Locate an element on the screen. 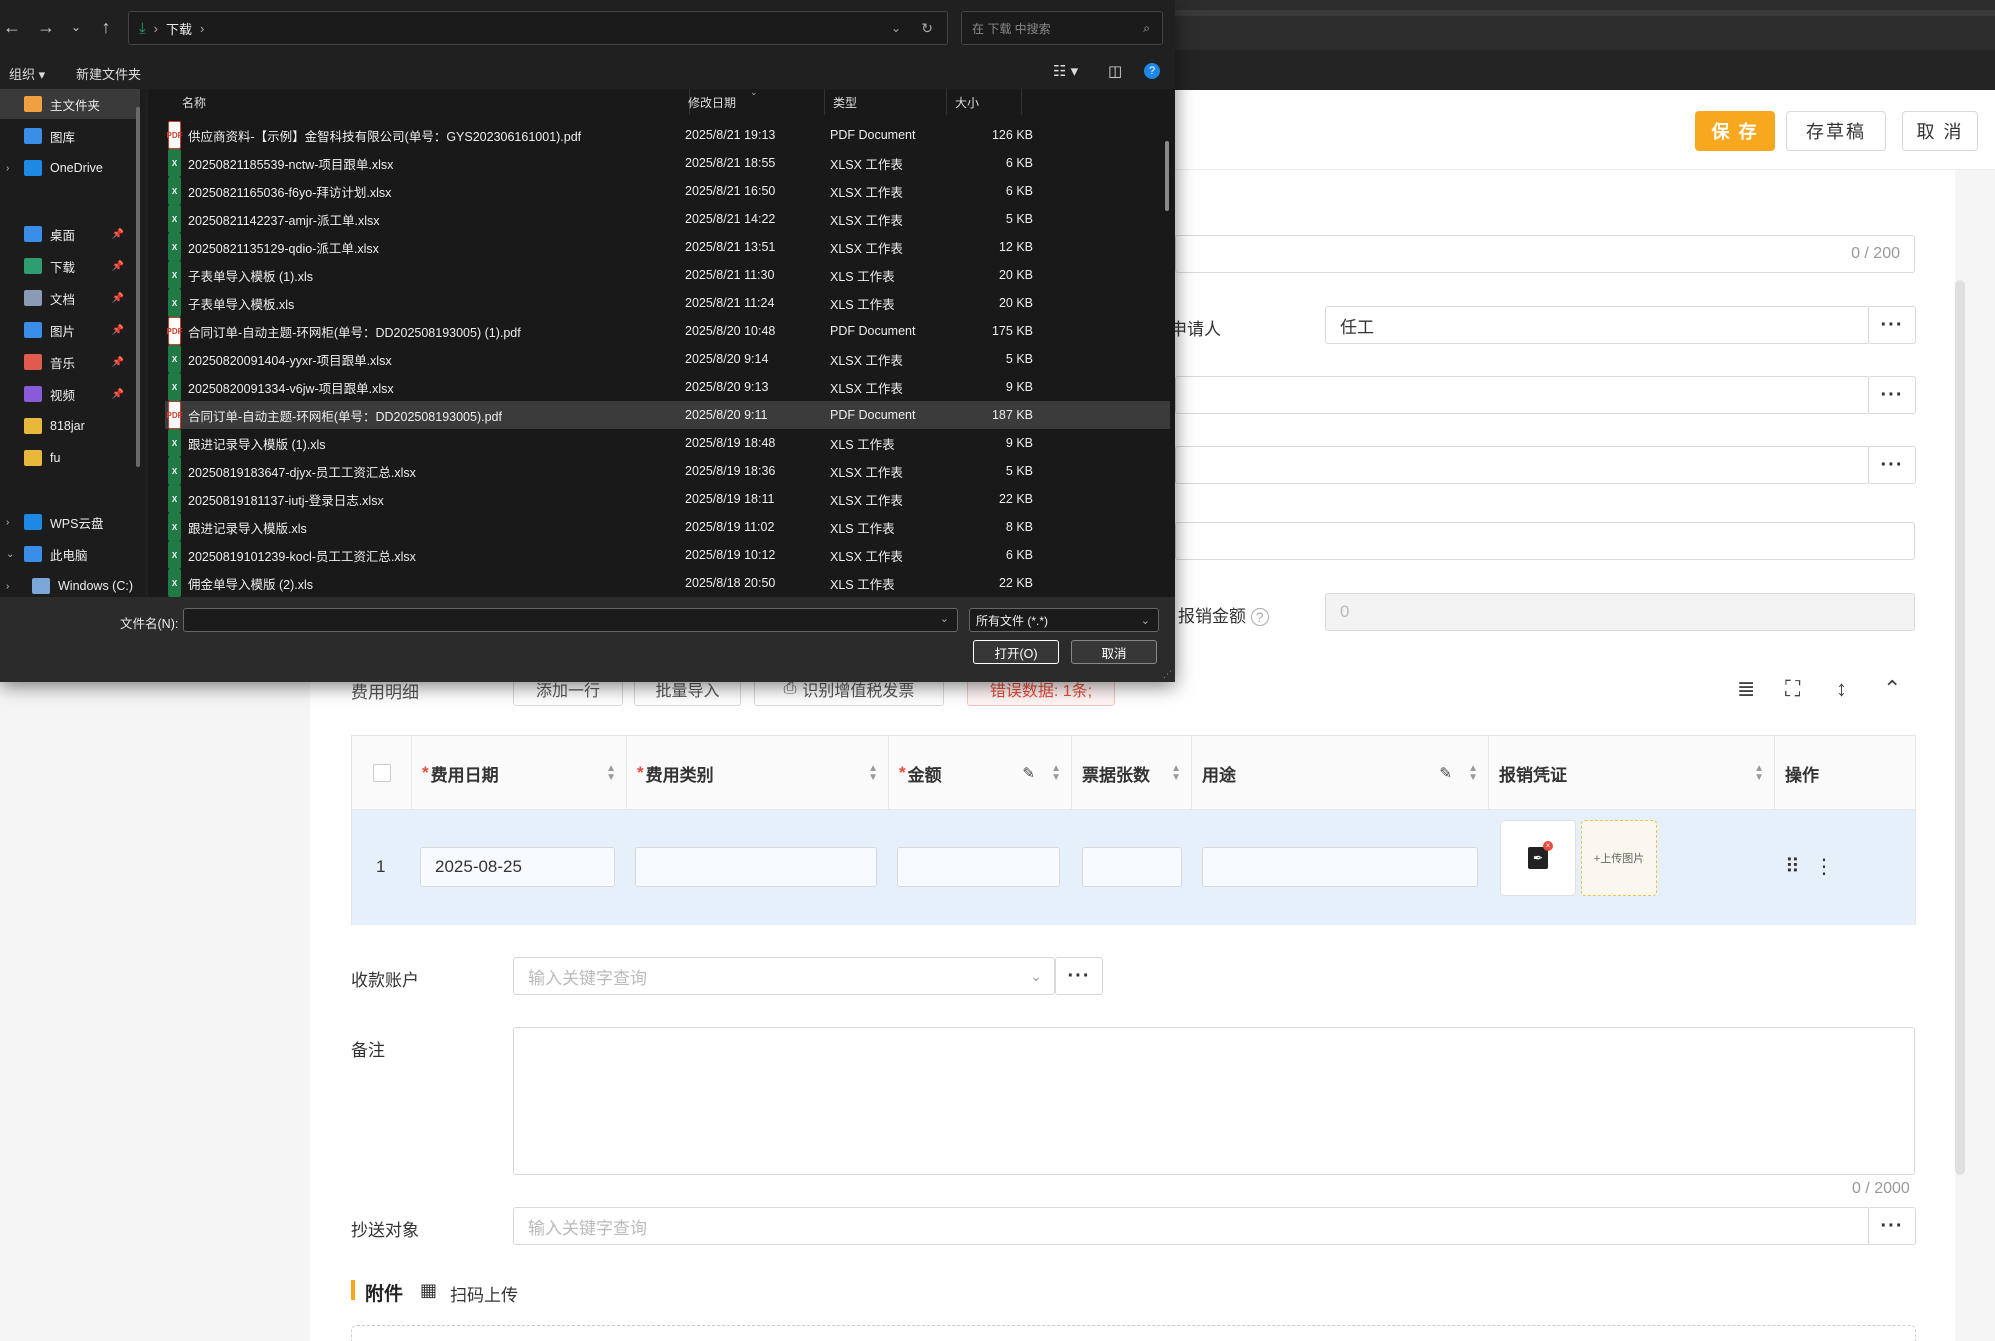 The image size is (1995, 1341). new-folder-button: 新建文件夹 is located at coordinates (108, 73).